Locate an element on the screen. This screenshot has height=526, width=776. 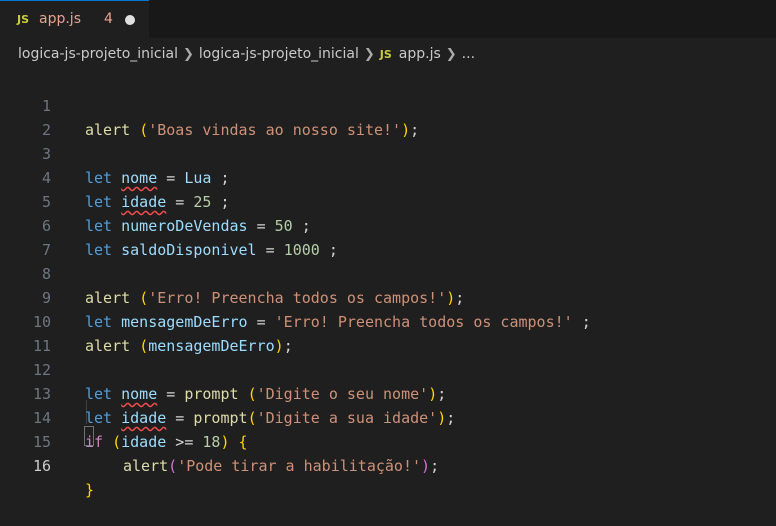
code-line: 16 } is located at coordinates (388, 464).